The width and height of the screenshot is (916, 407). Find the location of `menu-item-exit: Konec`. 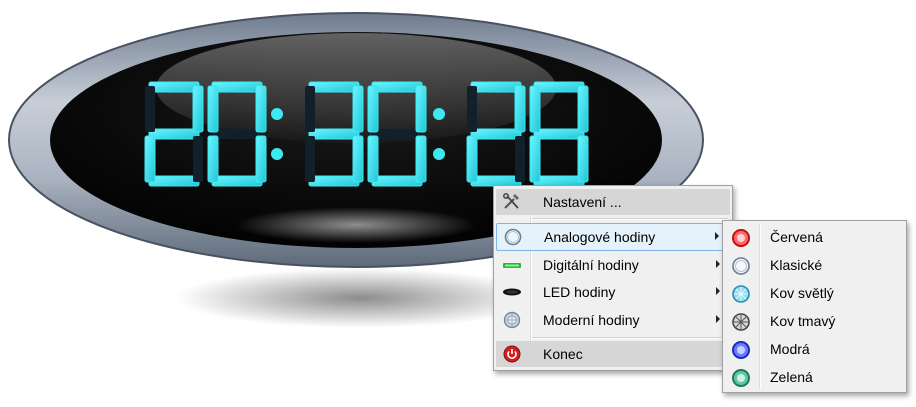

menu-item-exit: Konec is located at coordinates (613, 354).